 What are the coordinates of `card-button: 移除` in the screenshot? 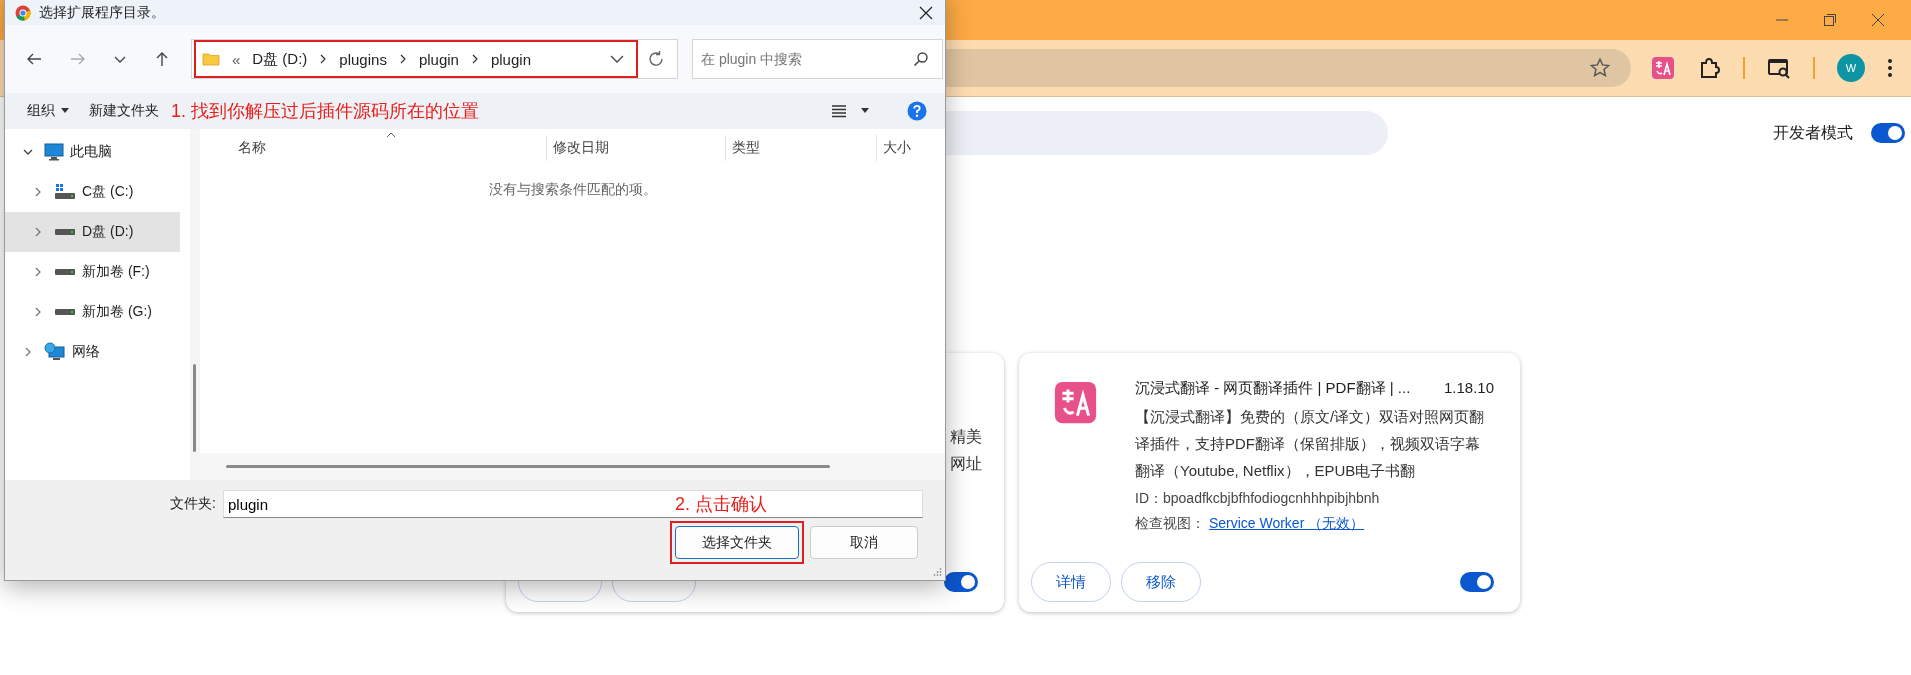 It's located at (1161, 582).